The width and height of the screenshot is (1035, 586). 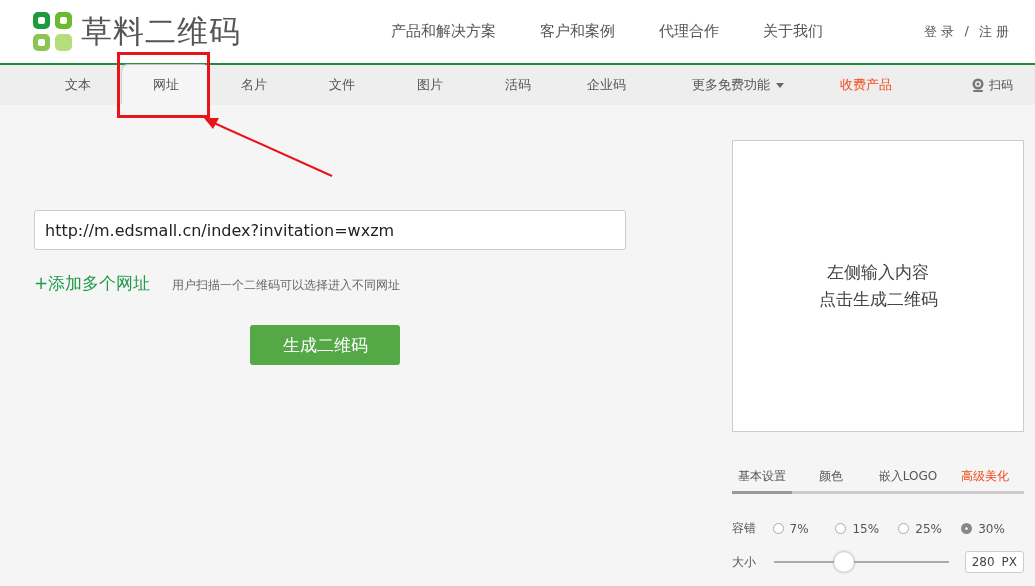 I want to click on caret-icon, so click(x=780, y=85).